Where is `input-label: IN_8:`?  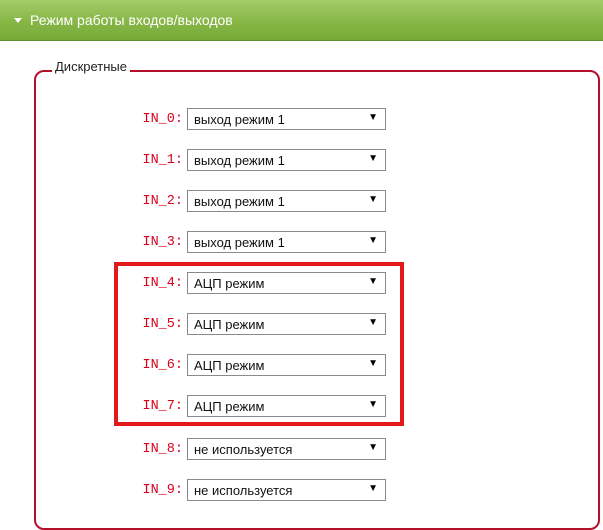 input-label: IN_8: is located at coordinates (162, 449).